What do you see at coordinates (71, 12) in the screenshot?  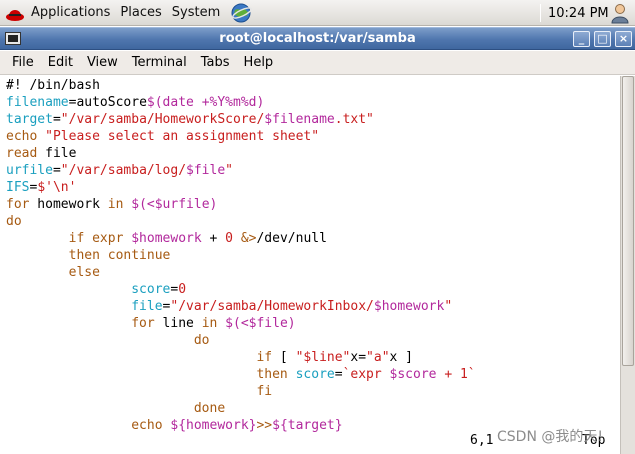 I see `applications-label: Applications` at bounding box center [71, 12].